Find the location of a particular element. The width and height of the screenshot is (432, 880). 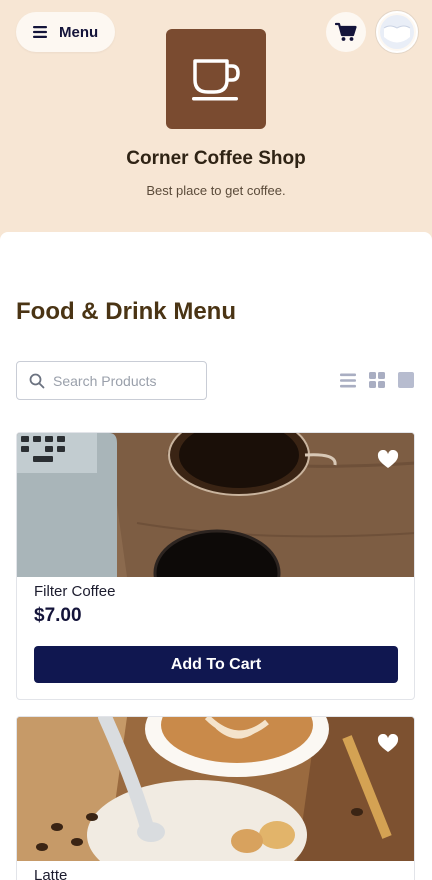

shop-logo is located at coordinates (216, 79).